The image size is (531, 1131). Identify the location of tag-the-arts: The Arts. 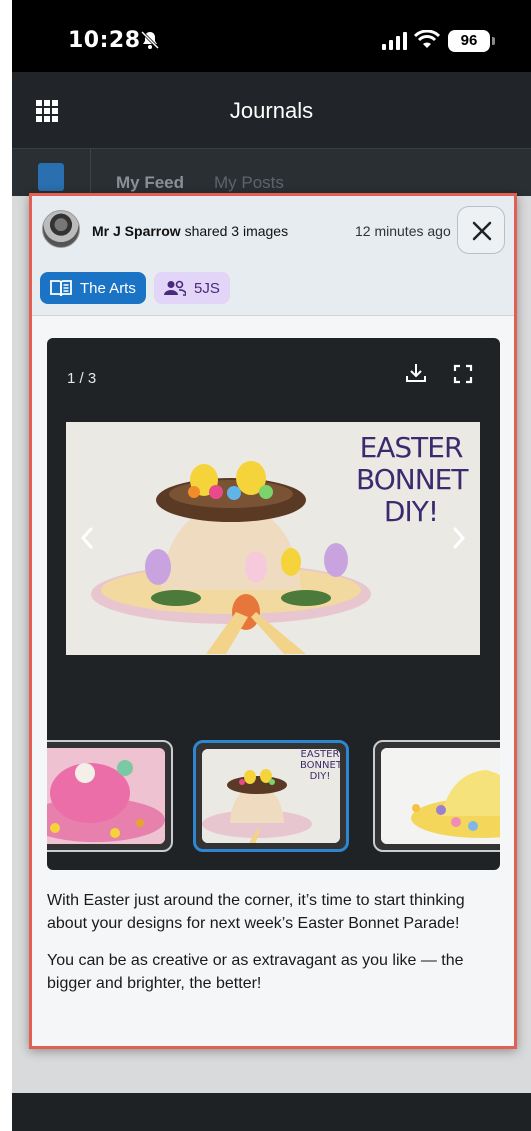
(93, 288).